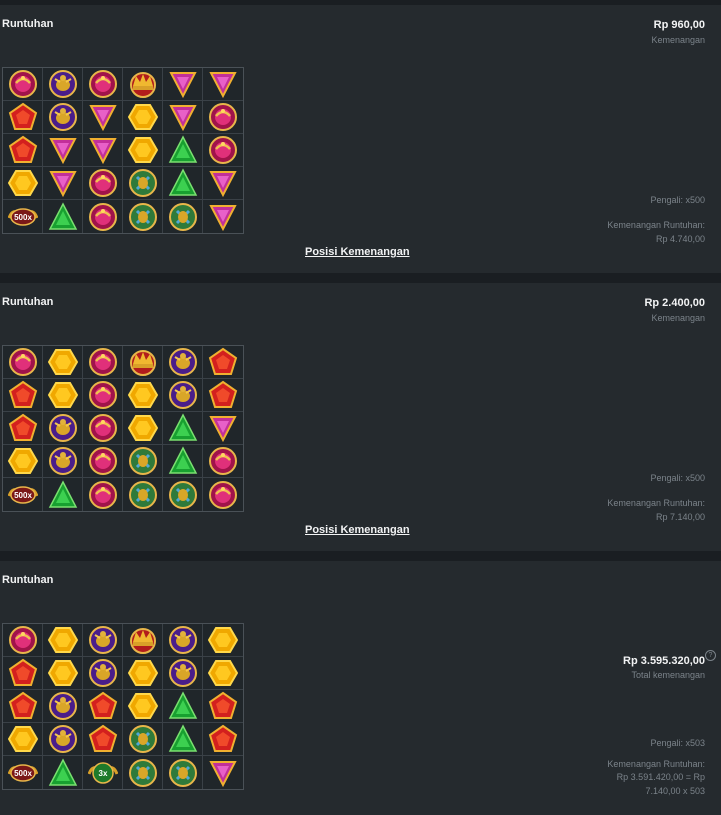  Describe the element at coordinates (142, 641) in the screenshot. I see `crown-icon` at that location.